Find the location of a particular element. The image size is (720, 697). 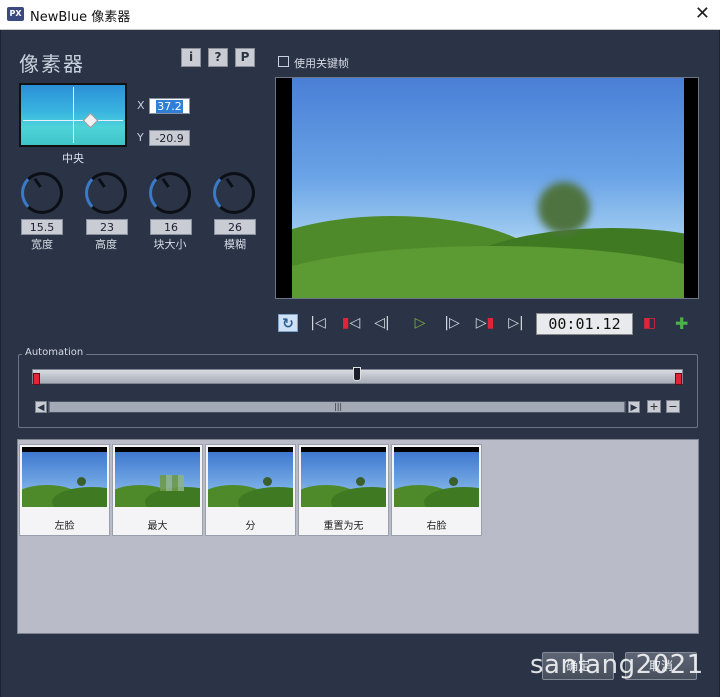

pad-vertical-line is located at coordinates (73, 115).